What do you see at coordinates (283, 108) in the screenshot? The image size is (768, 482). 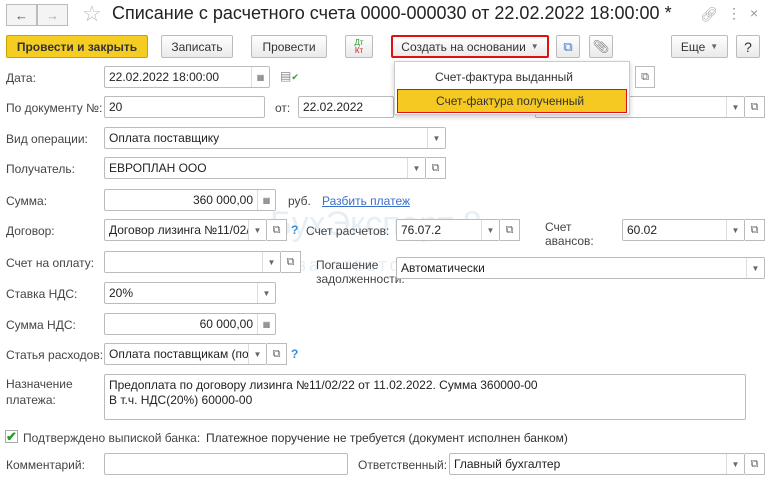 I see `from-label: от:` at bounding box center [283, 108].